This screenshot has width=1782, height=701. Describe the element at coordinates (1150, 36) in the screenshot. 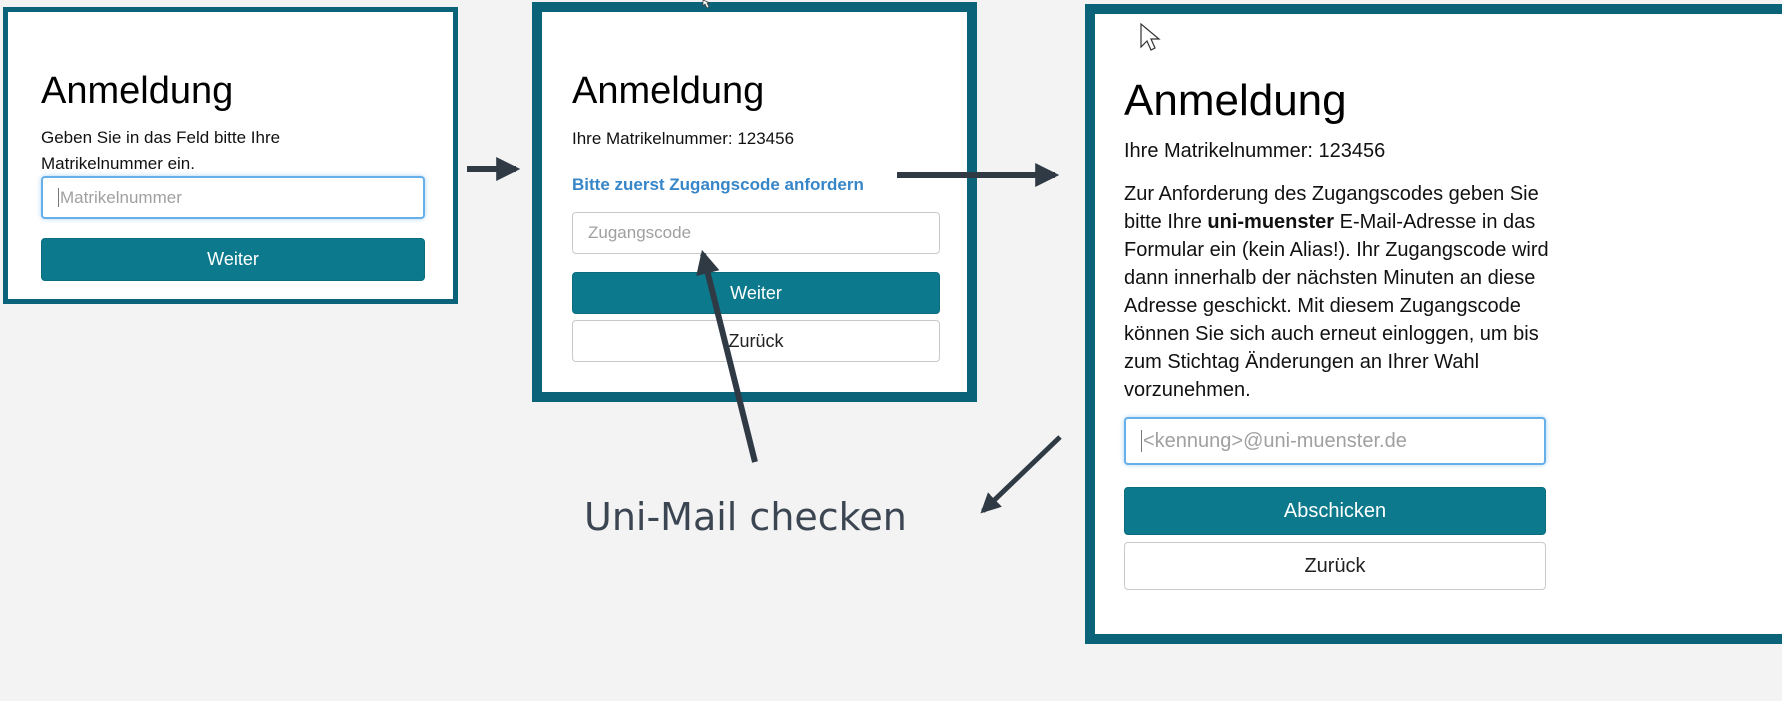

I see `mouse-pointer-icon` at that location.